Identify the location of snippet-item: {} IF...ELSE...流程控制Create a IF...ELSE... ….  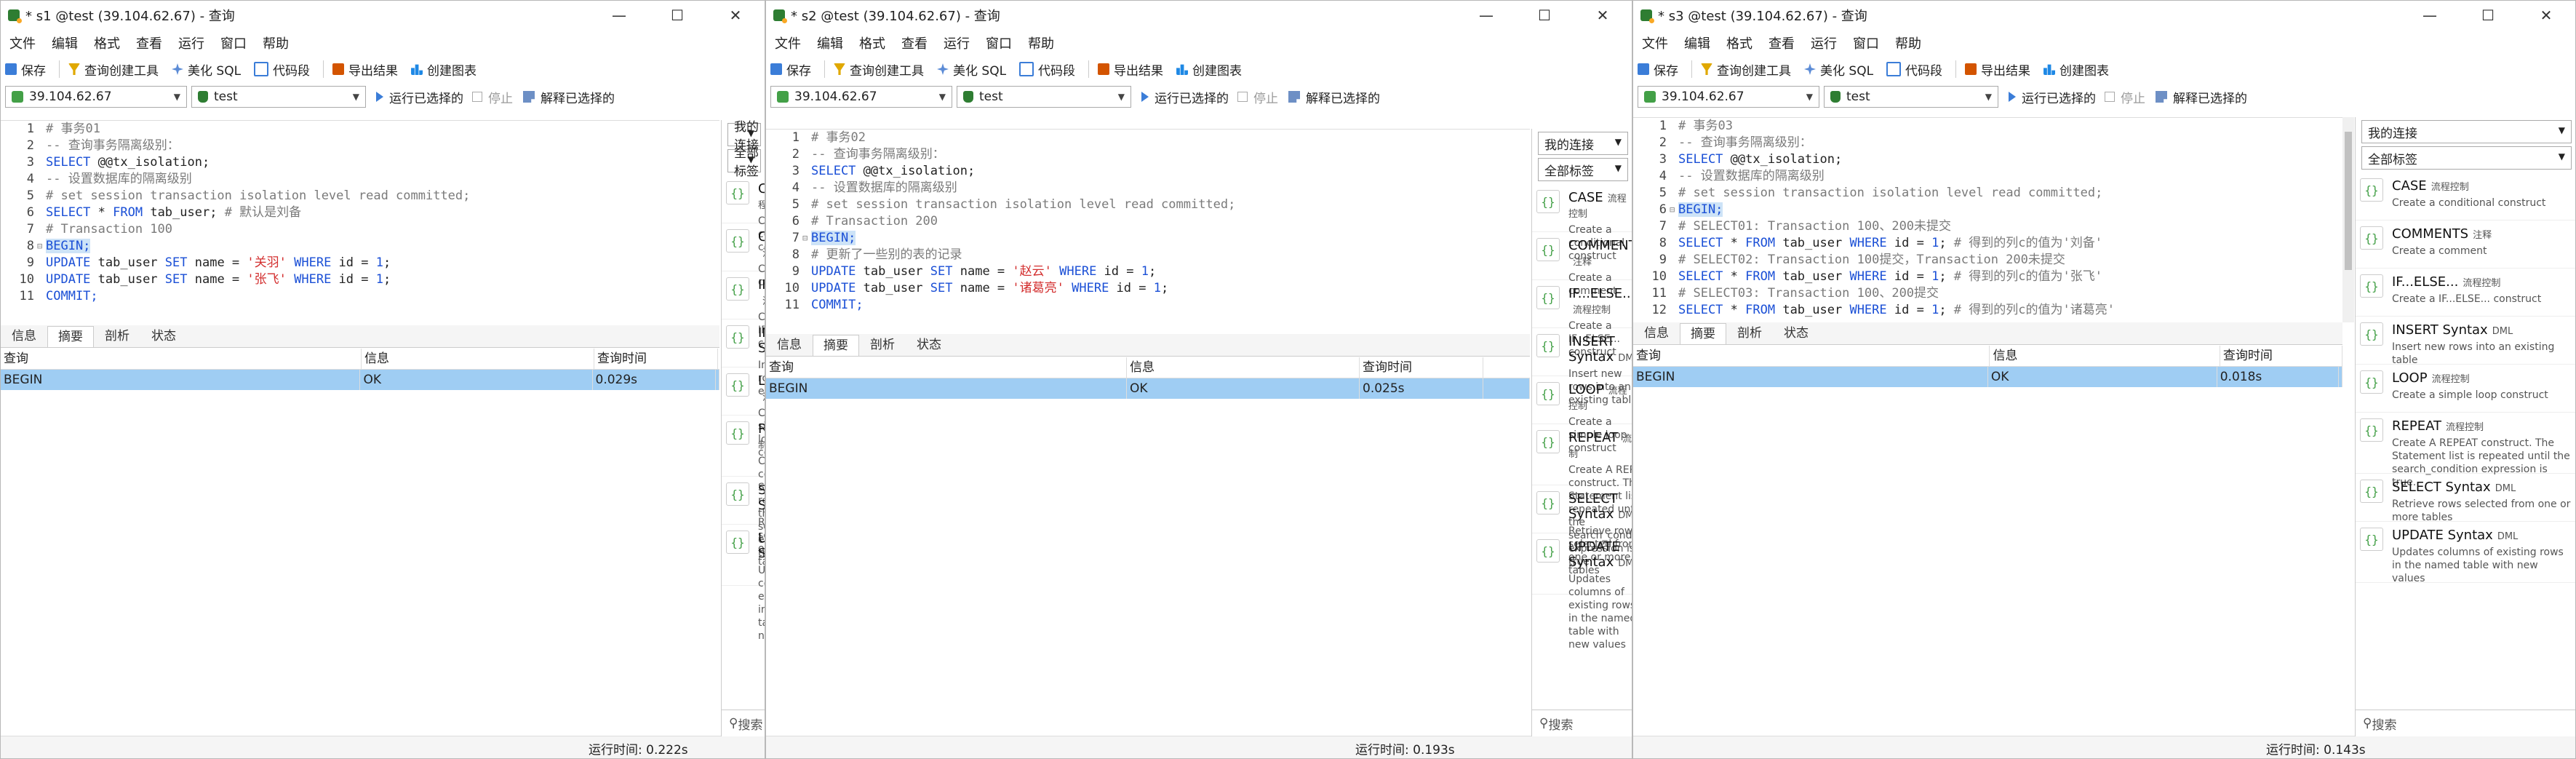
(743, 310).